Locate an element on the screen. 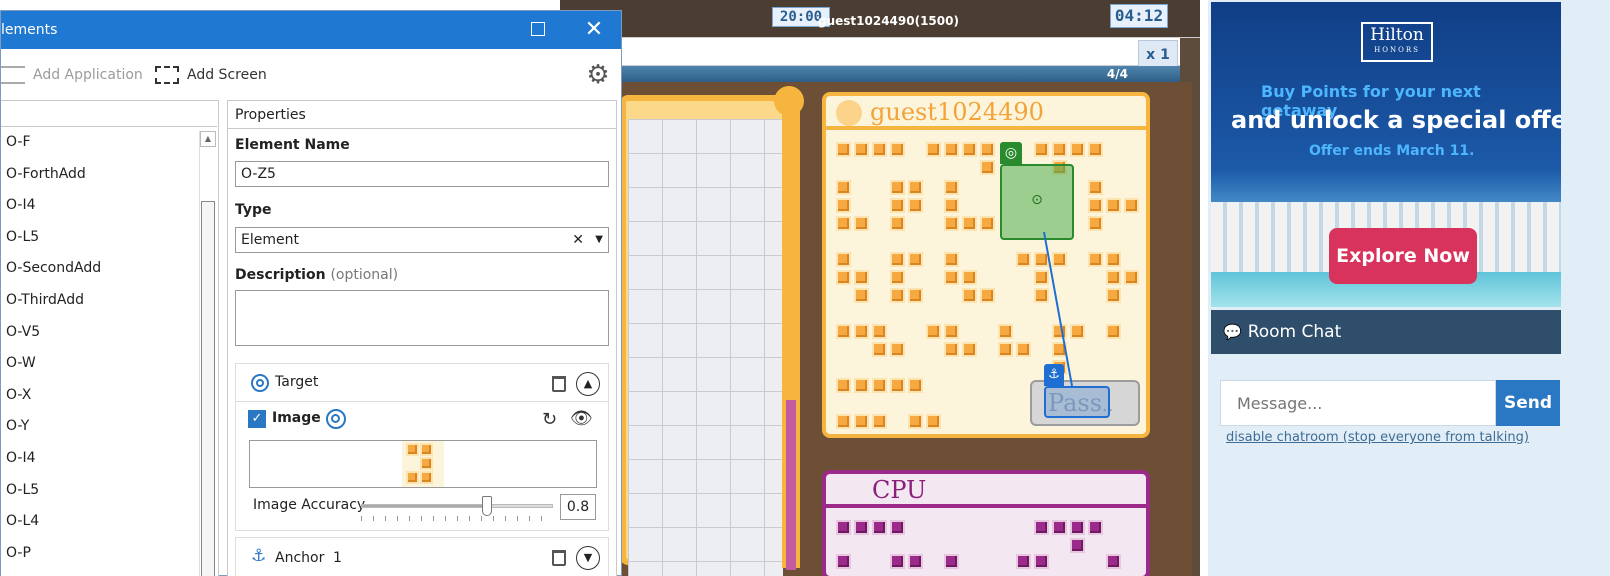 The width and height of the screenshot is (1610, 576). cpu-panel-header: CPU is located at coordinates (986, 491).